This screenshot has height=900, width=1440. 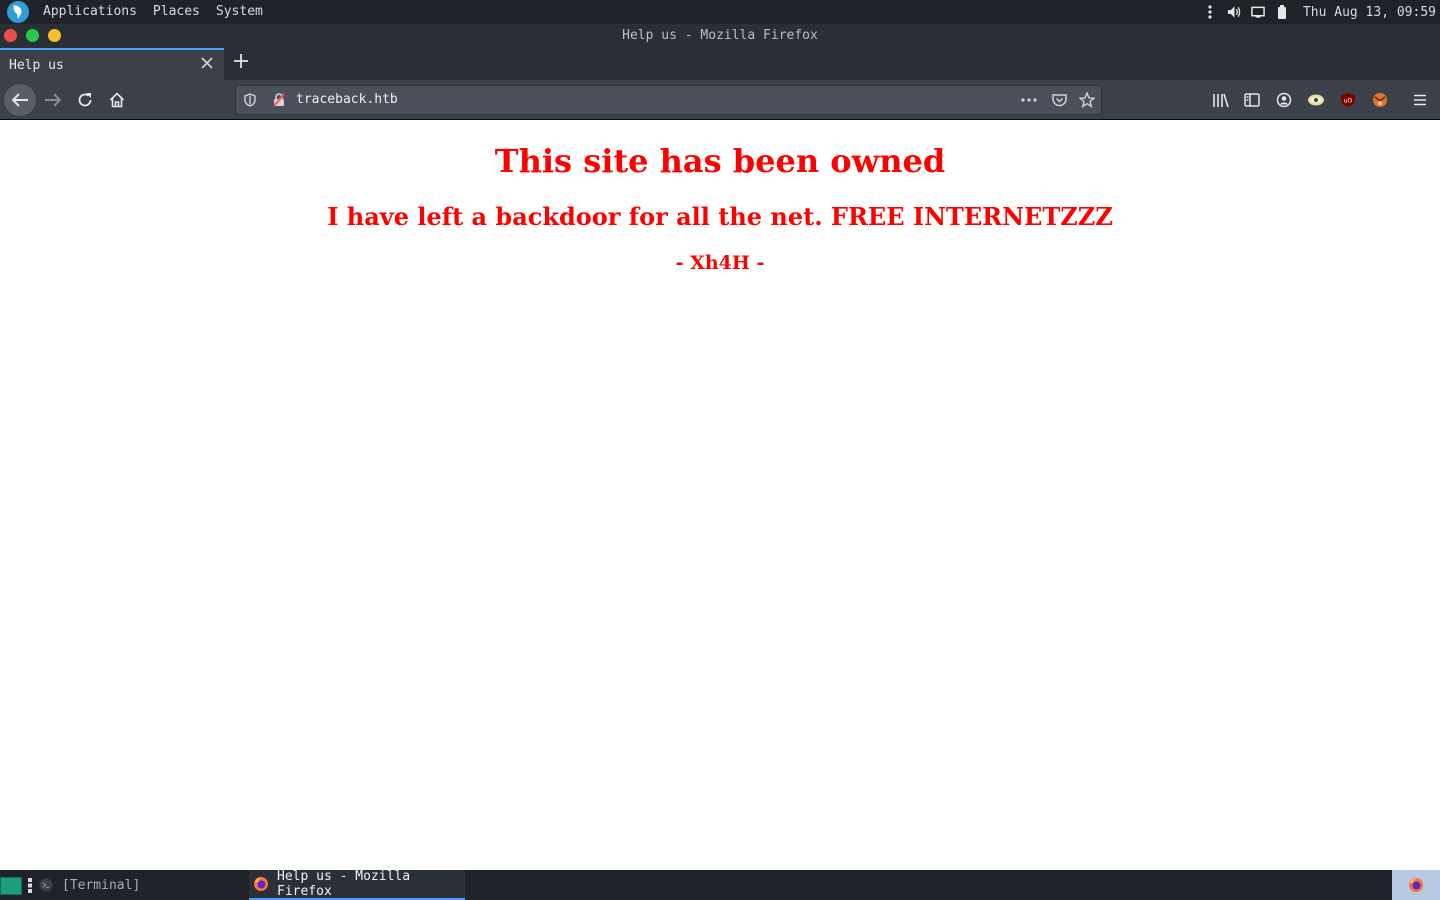 I want to click on task-terminal: [Terminal], so click(x=140, y=885).